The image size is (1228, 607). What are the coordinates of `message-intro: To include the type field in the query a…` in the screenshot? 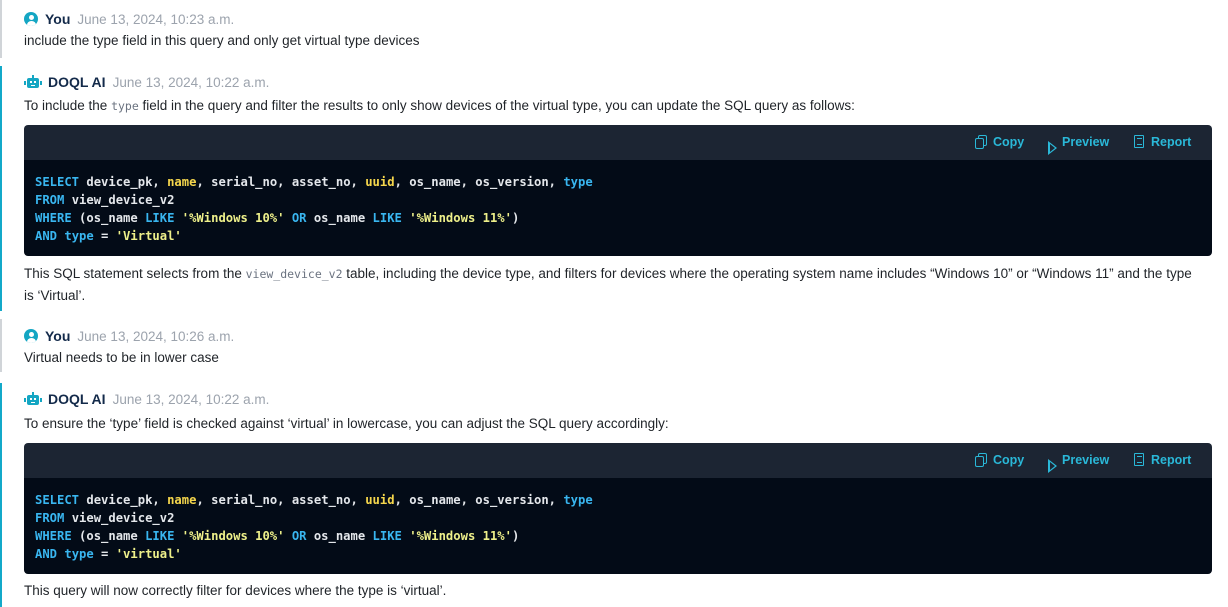 It's located at (439, 105).